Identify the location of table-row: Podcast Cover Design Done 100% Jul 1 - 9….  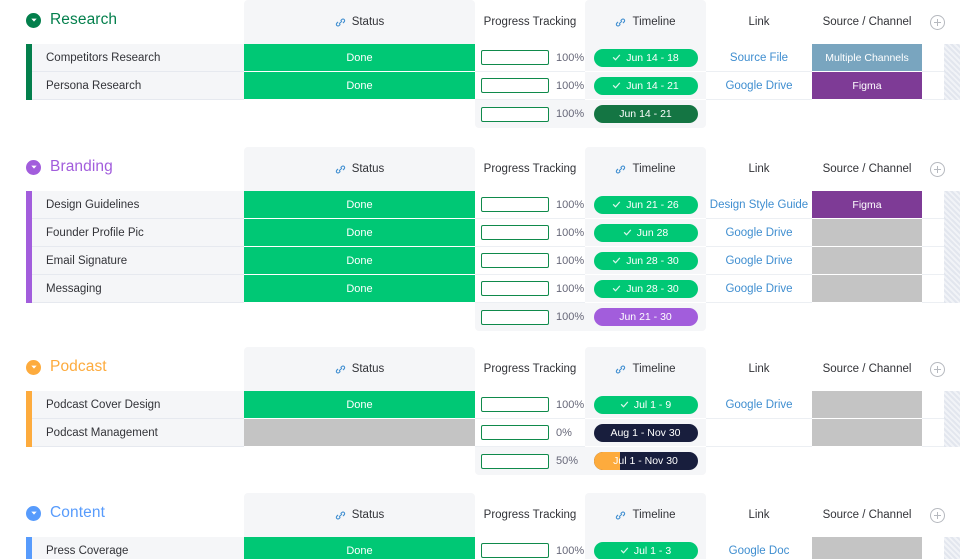
(480, 405).